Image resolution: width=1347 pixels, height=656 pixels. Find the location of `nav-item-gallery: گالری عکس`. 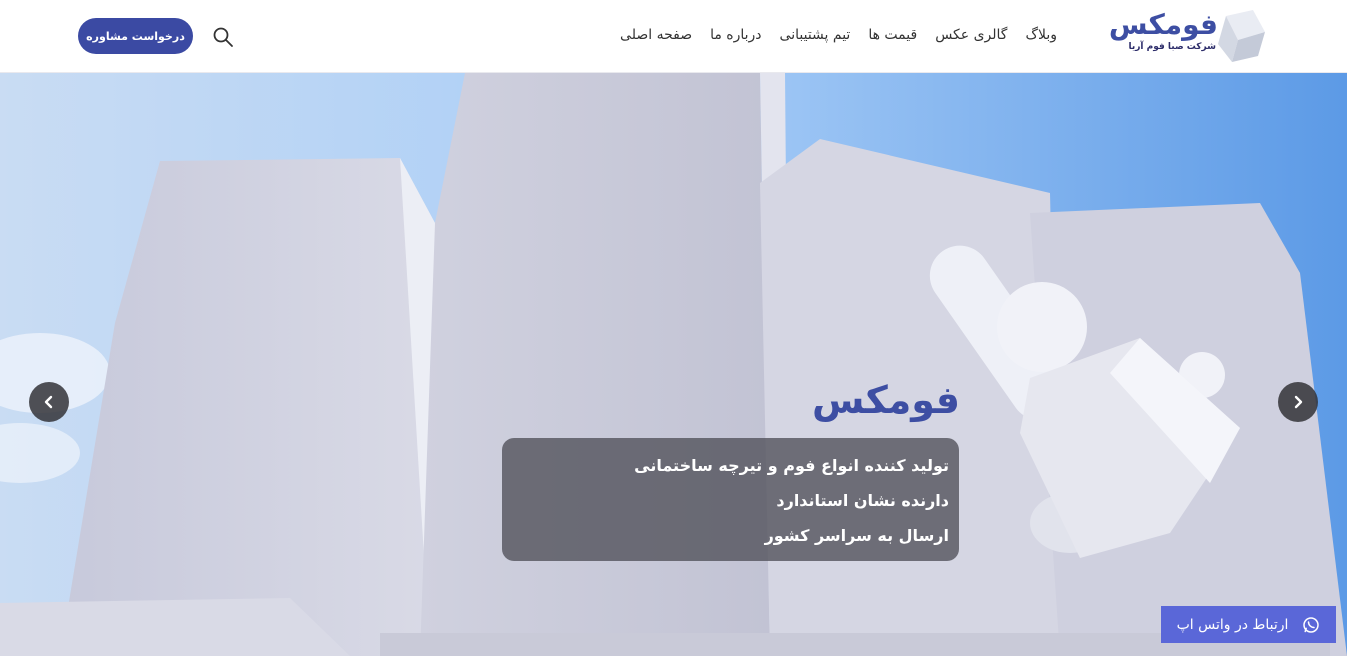

nav-item-gallery: گالری عکس is located at coordinates (971, 35).